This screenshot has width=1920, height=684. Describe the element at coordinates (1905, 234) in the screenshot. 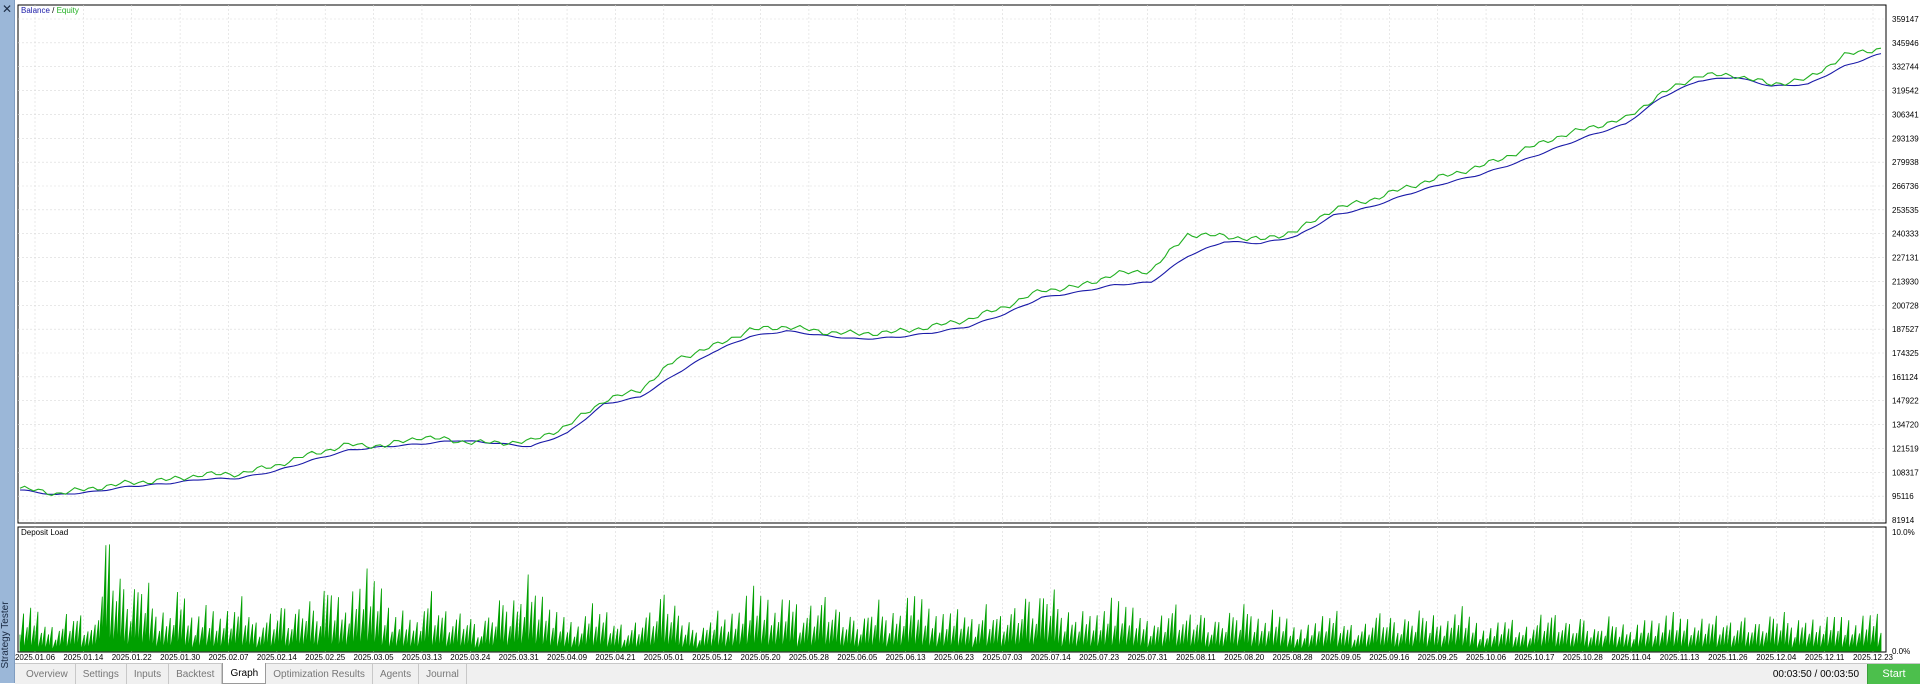

I see `y-tick-label: 240333` at that location.